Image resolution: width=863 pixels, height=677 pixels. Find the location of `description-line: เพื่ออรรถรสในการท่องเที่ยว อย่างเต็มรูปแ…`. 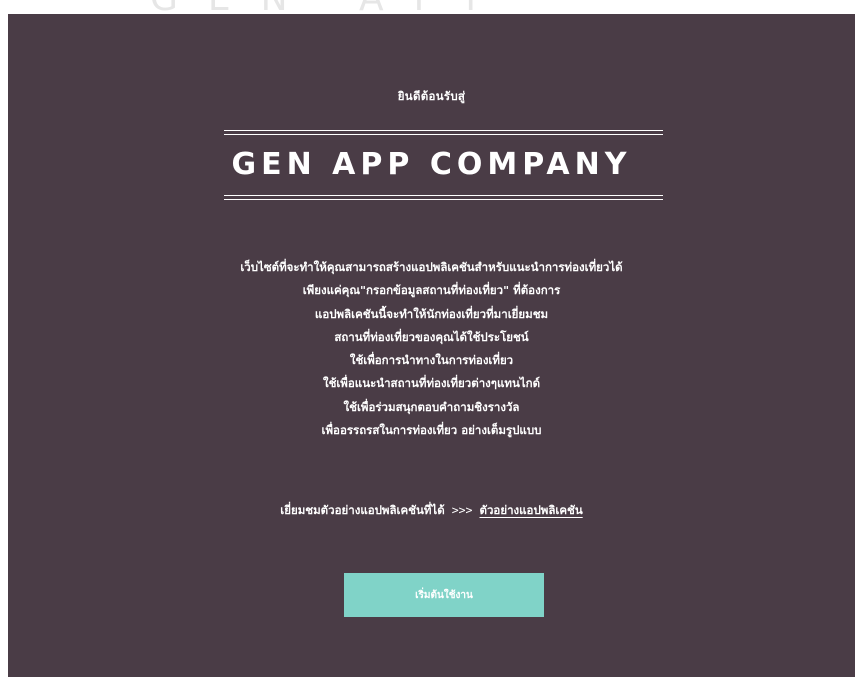

description-line: เพื่ออรรถรสในการท่องเที่ยว อย่างเต็มรูปแ… is located at coordinates (431, 430).